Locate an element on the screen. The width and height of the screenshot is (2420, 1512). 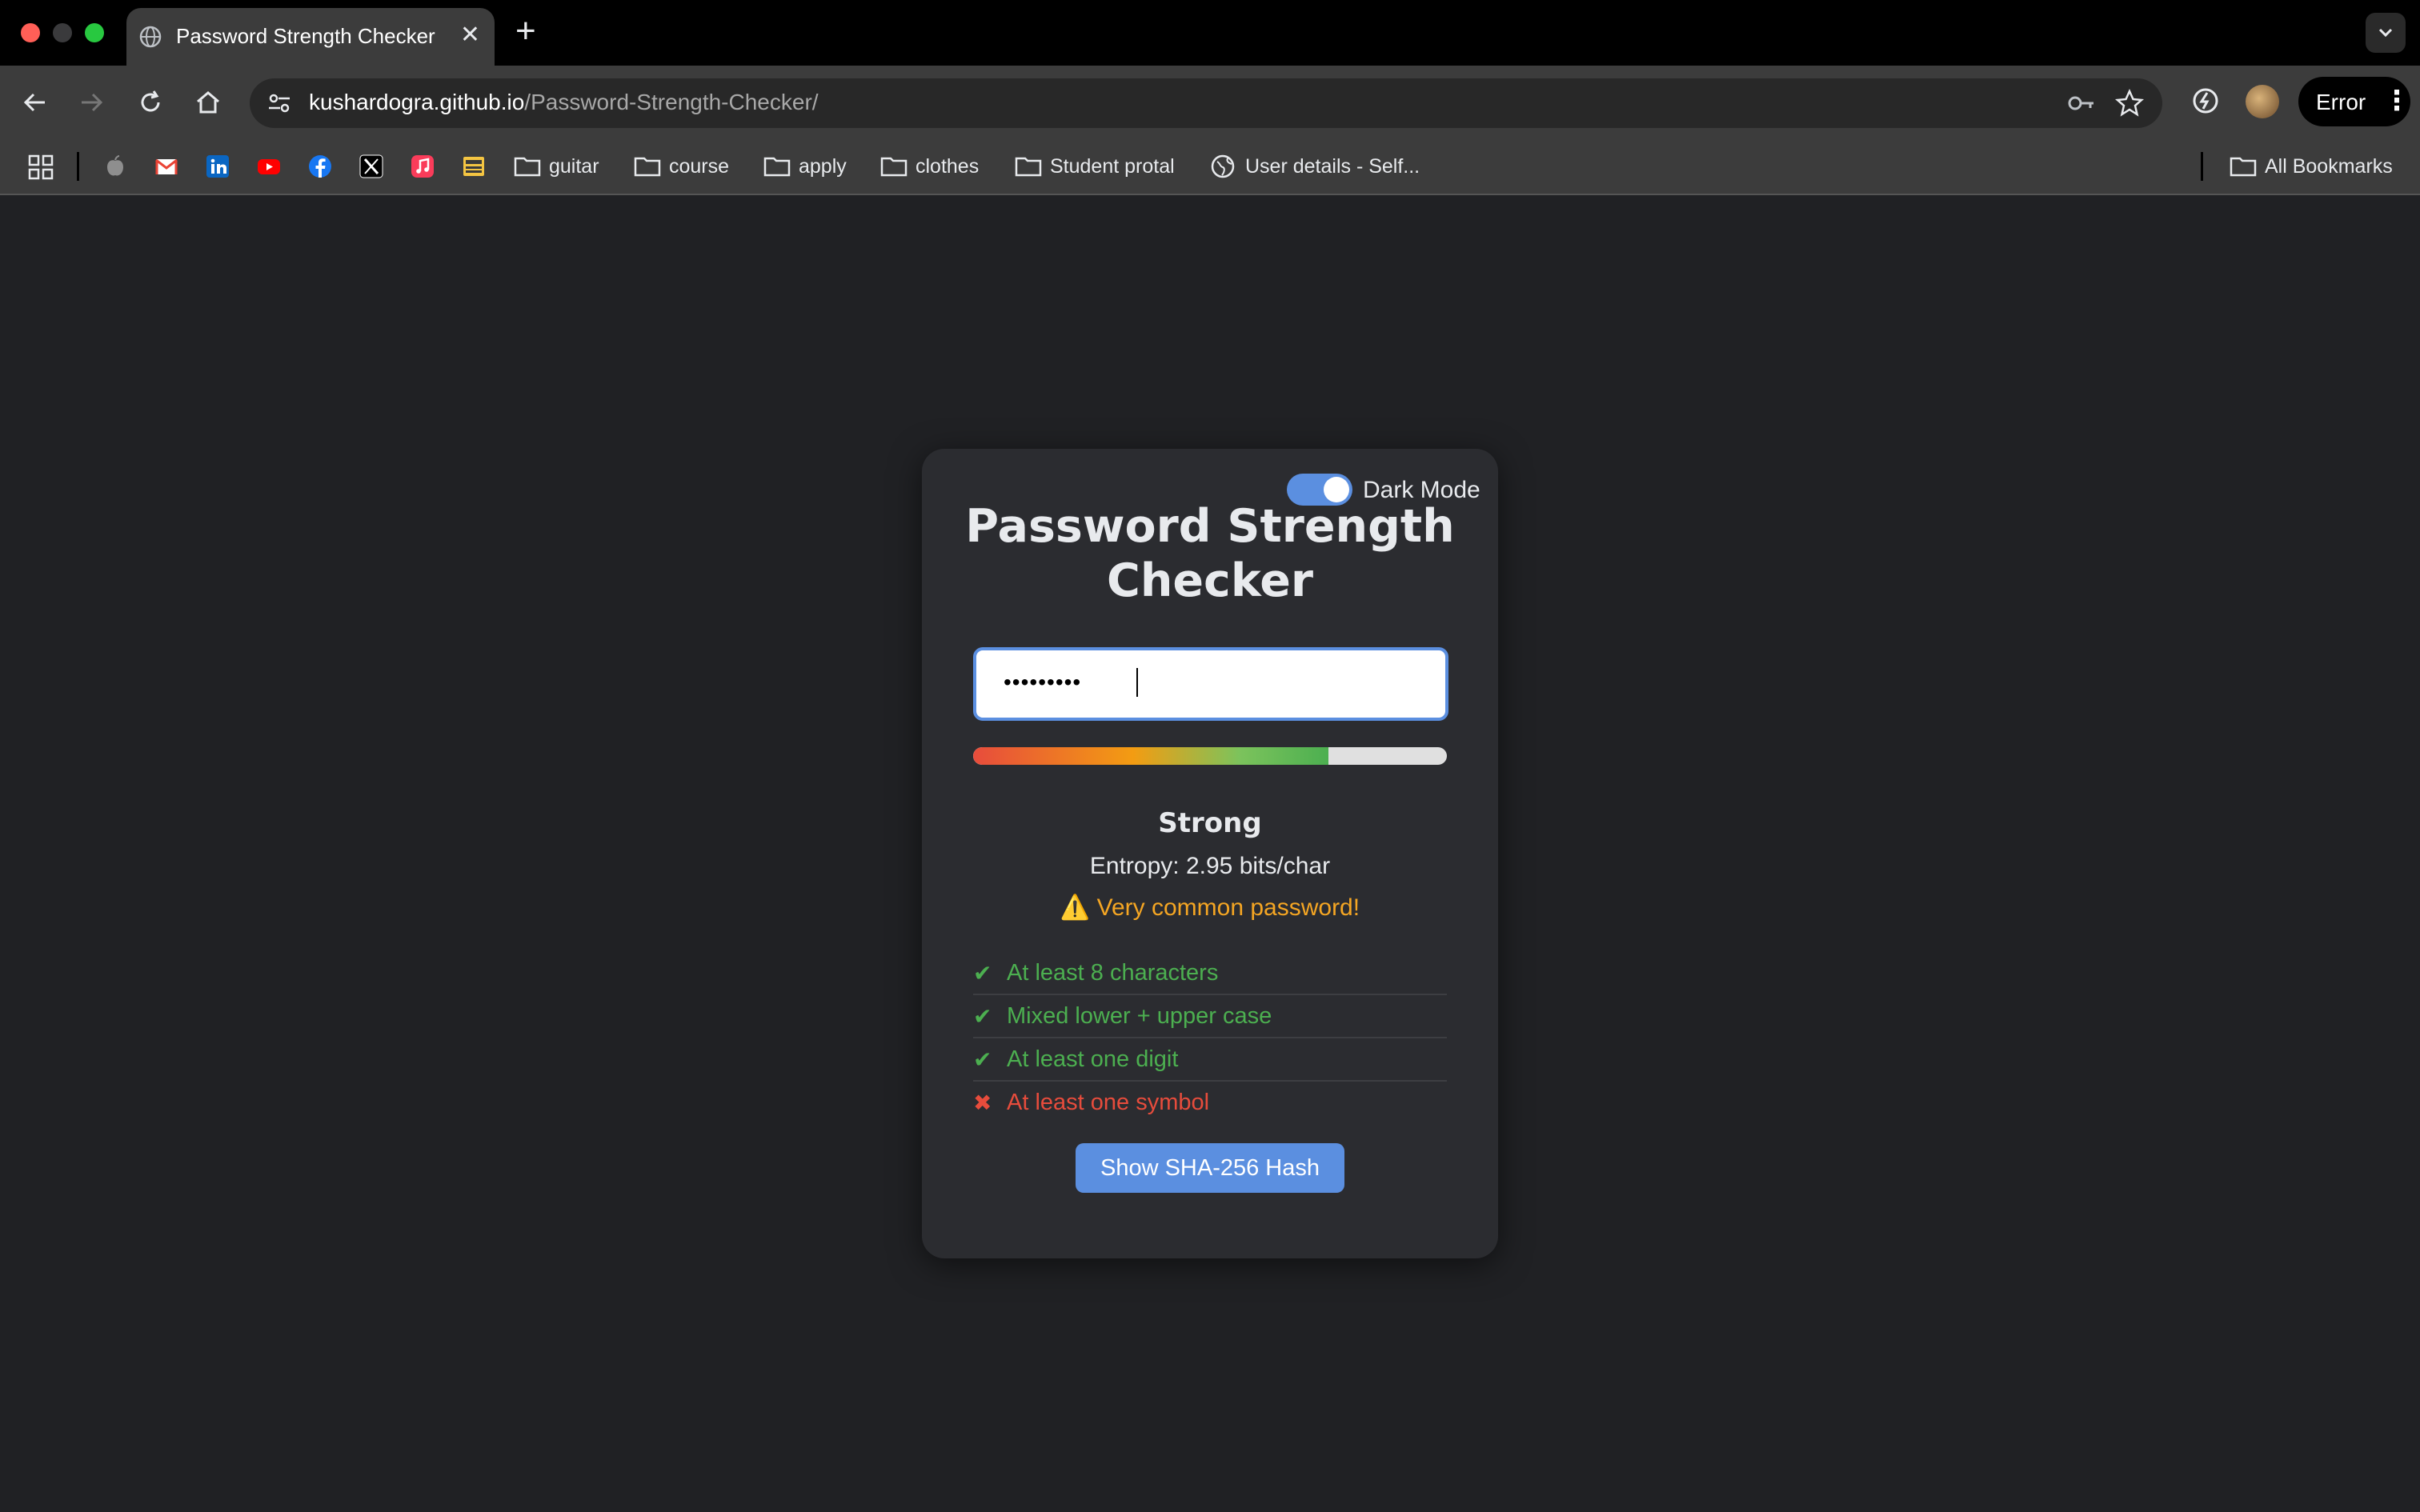
profile-error-button: Error ⋮ is located at coordinates (2354, 101).